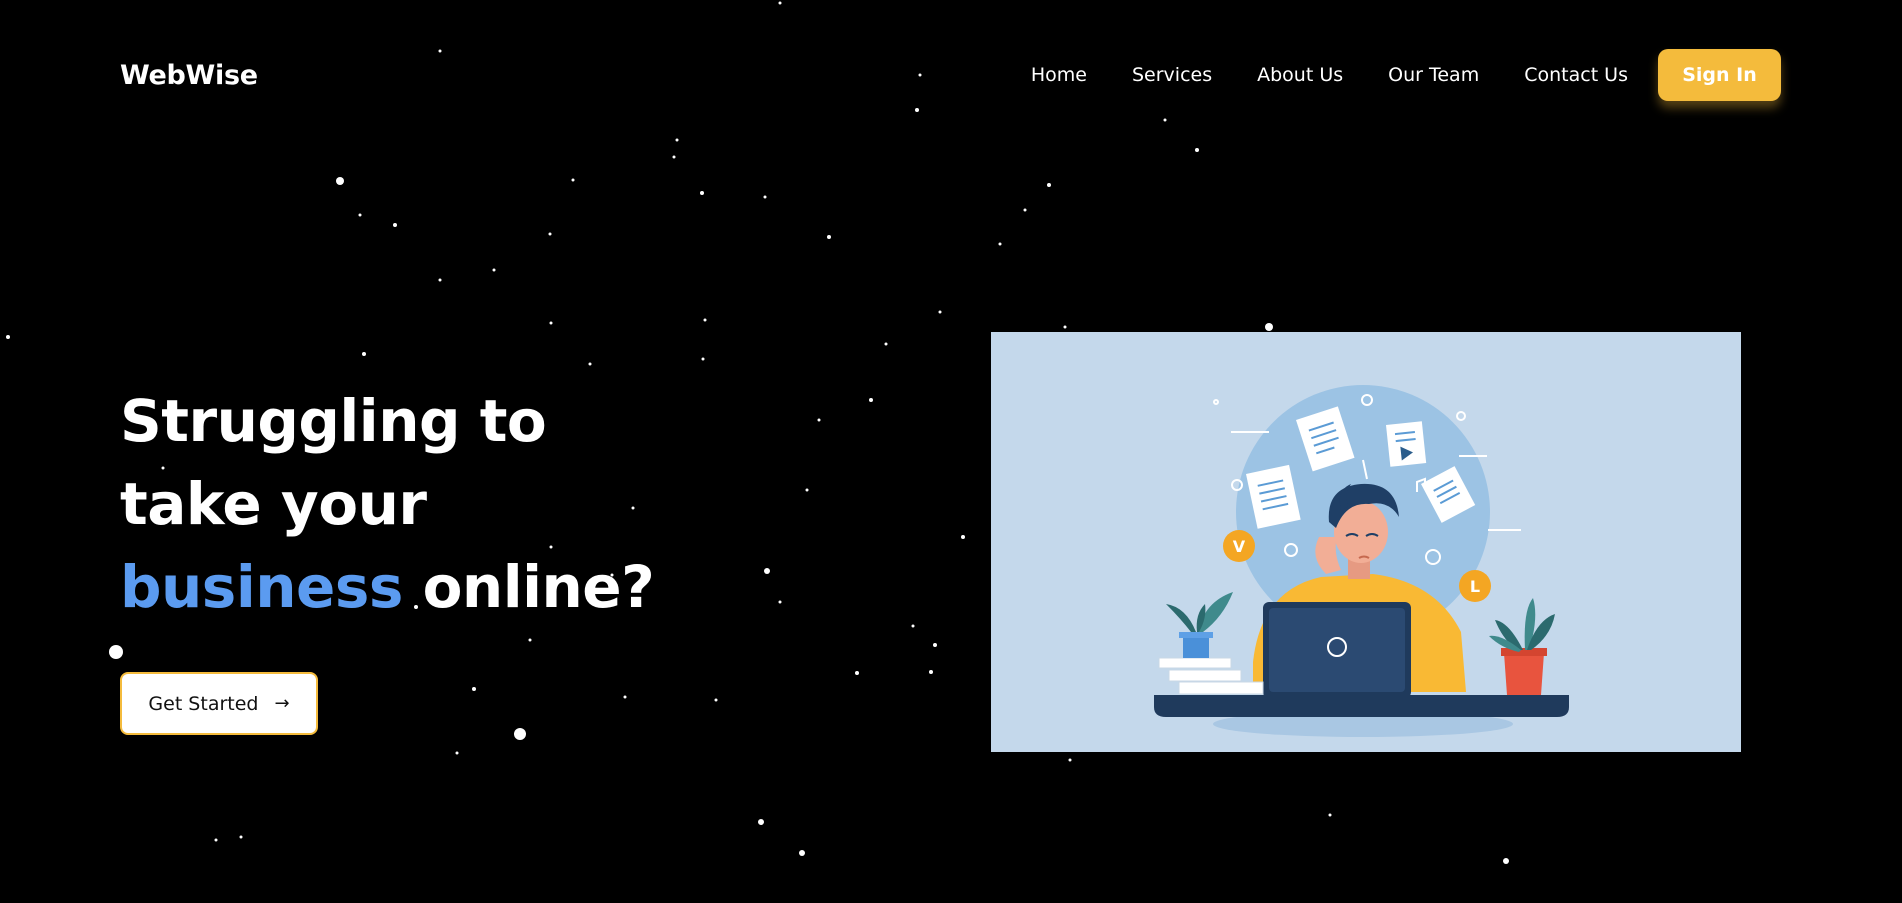  What do you see at coordinates (1719, 75) in the screenshot?
I see `sign-in-button: Sign In` at bounding box center [1719, 75].